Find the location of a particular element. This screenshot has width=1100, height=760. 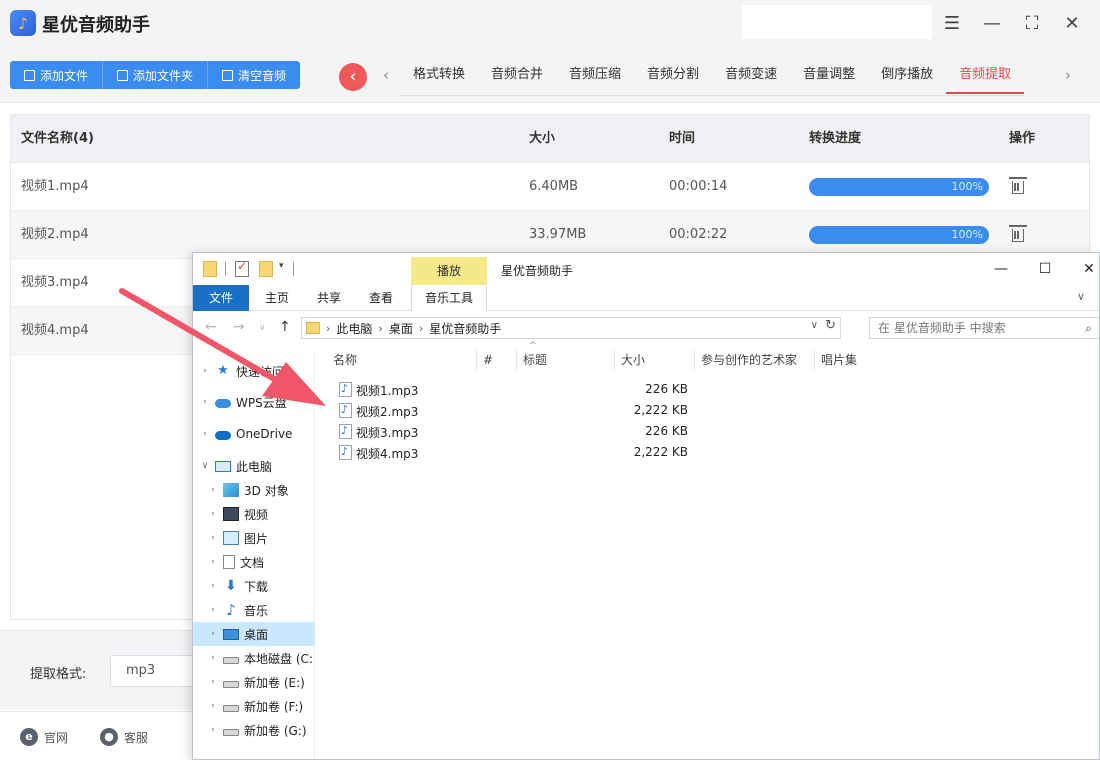

back-nav-icon: ← is located at coordinates (211, 327).